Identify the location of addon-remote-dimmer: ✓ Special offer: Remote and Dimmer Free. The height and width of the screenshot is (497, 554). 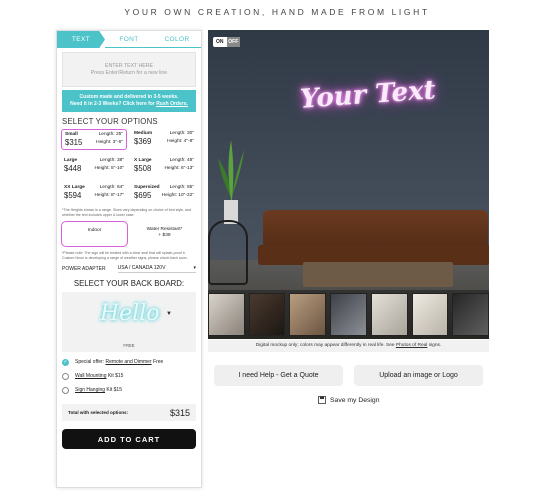
(129, 362).